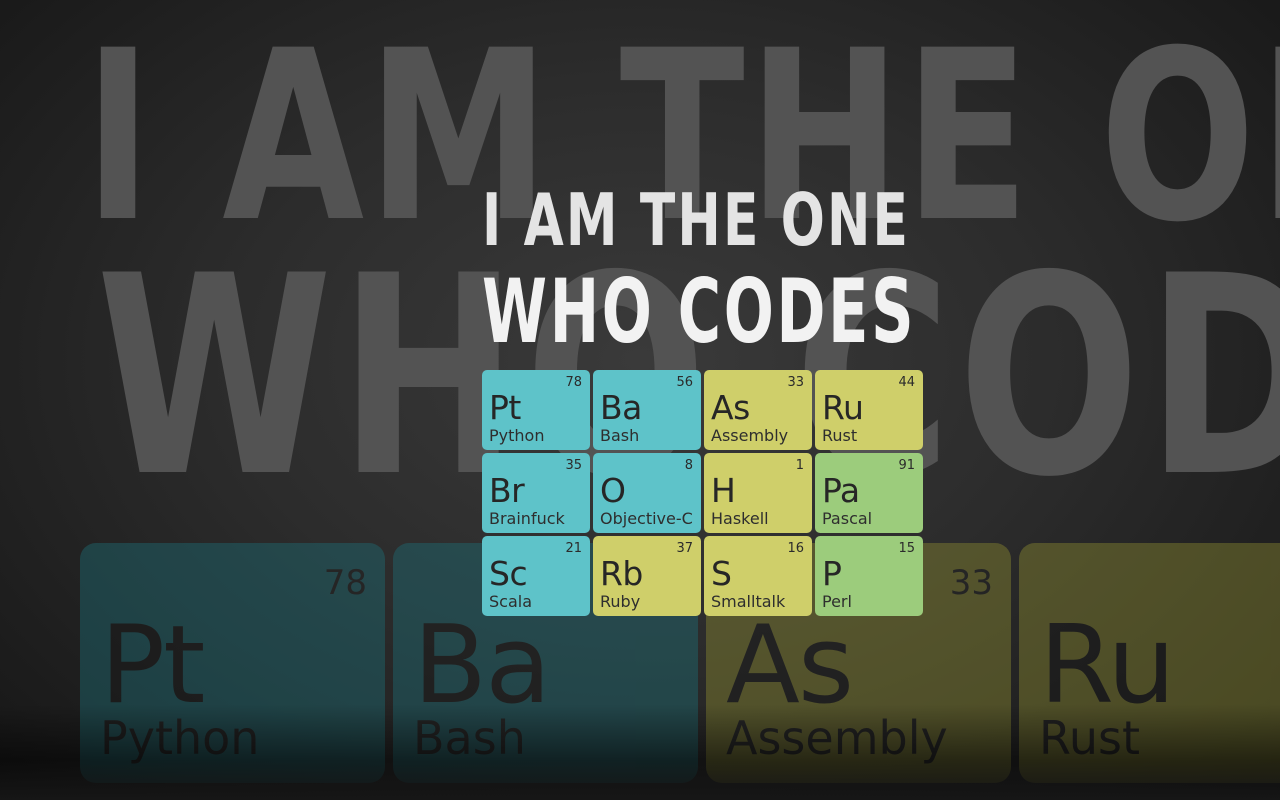  I want to click on background-tile-number: 33, so click(971, 583).